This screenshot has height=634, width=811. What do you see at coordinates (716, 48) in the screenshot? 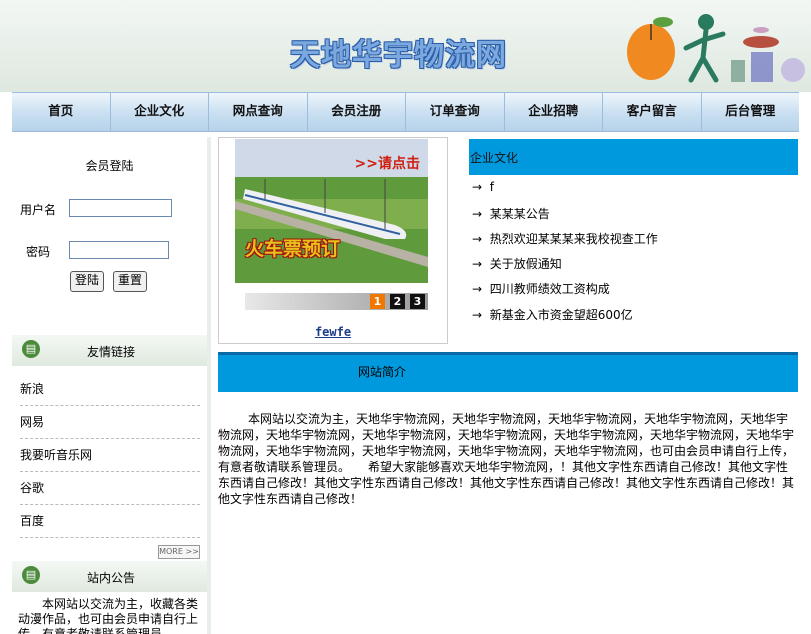
I see `fruit-decoration-icon` at bounding box center [716, 48].